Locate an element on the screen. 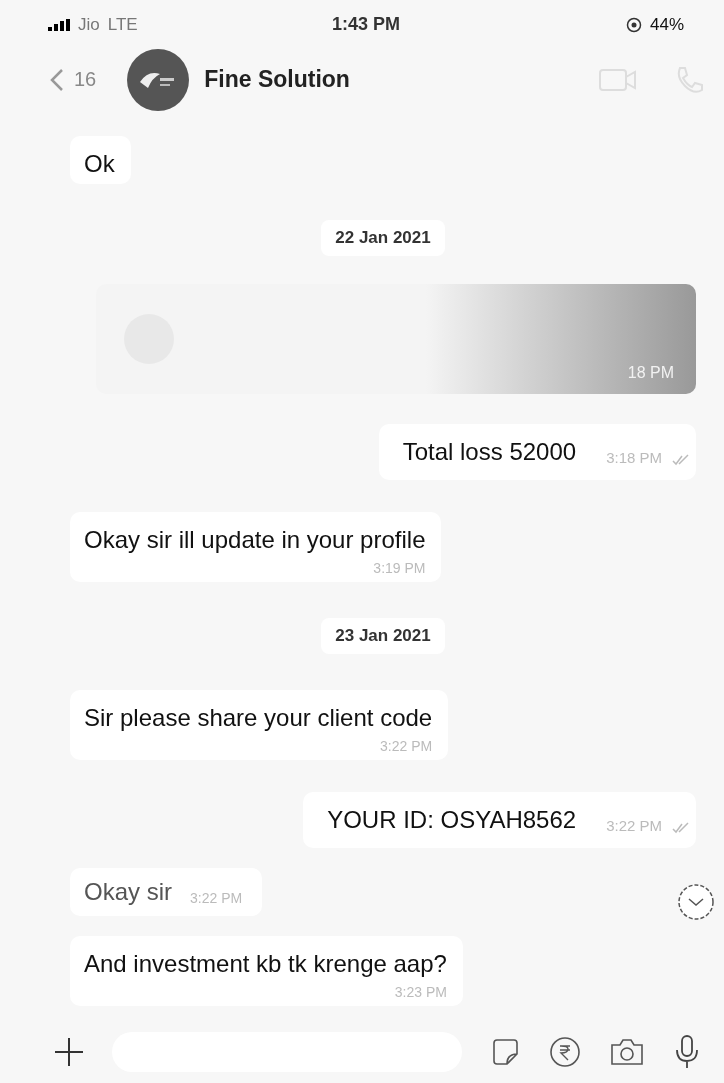 Image resolution: width=724 pixels, height=1083 pixels. contact-avatar-icon is located at coordinates (158, 79).